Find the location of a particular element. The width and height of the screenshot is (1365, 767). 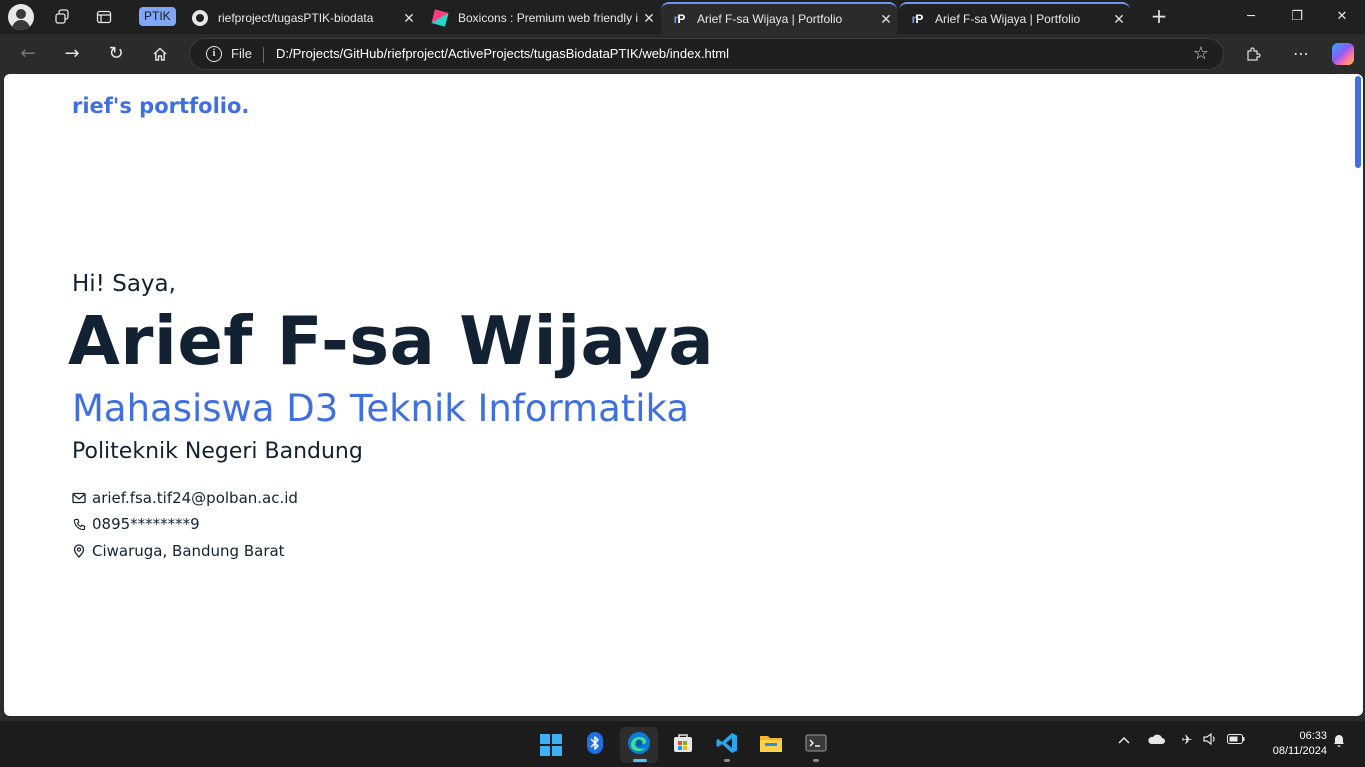

tab-github: riefproject/tugasPTIK-biodata ✕ is located at coordinates (301, 18).